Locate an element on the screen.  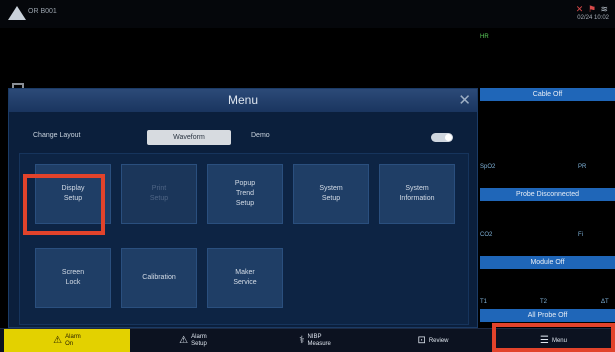
waveform-button: Waveform is located at coordinates (189, 137).